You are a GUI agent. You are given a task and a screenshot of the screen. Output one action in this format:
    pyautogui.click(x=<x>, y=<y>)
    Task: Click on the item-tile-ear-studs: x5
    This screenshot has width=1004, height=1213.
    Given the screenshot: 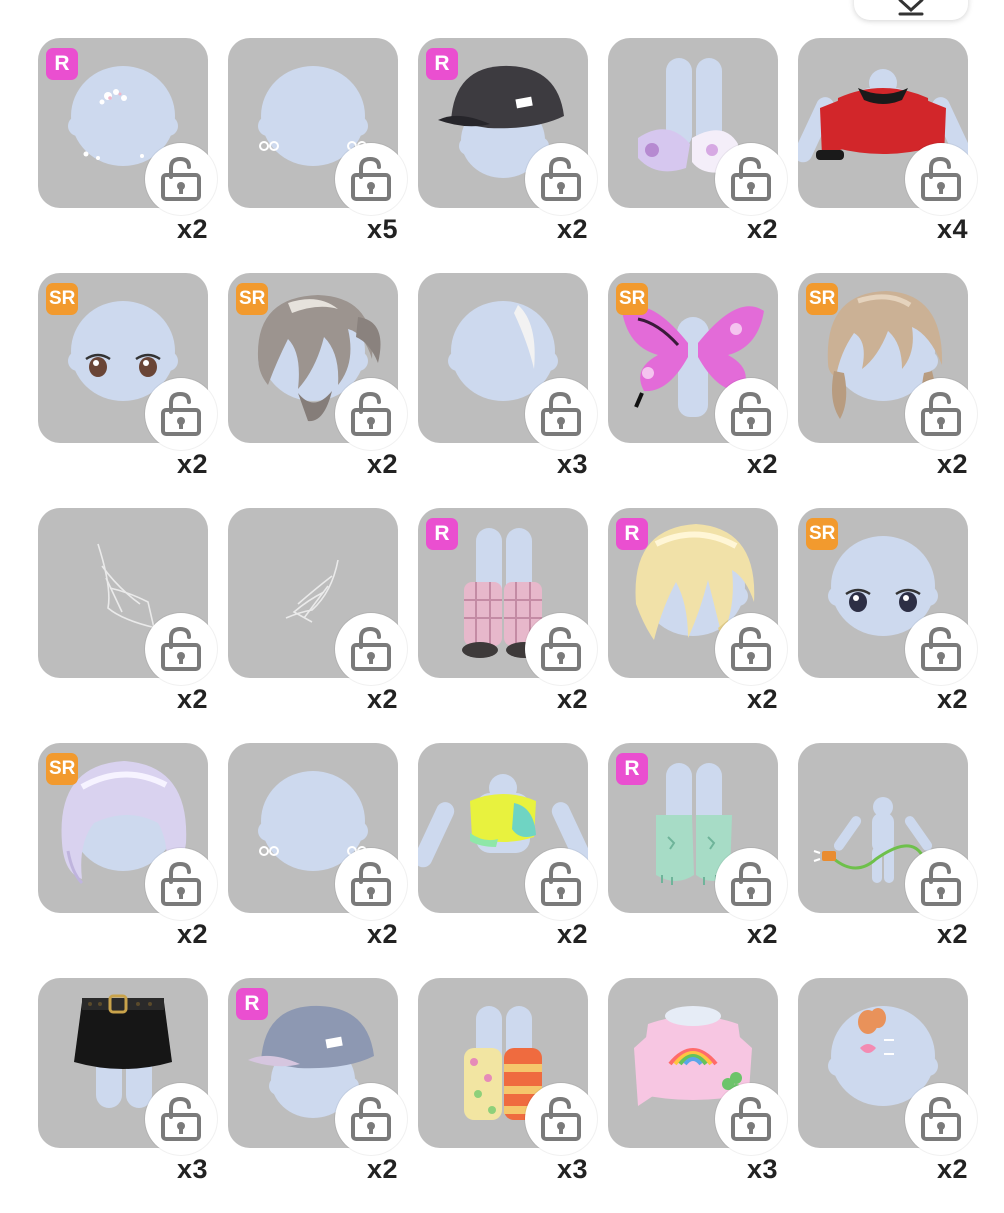 What is the action you would take?
    pyautogui.click(x=317, y=155)
    